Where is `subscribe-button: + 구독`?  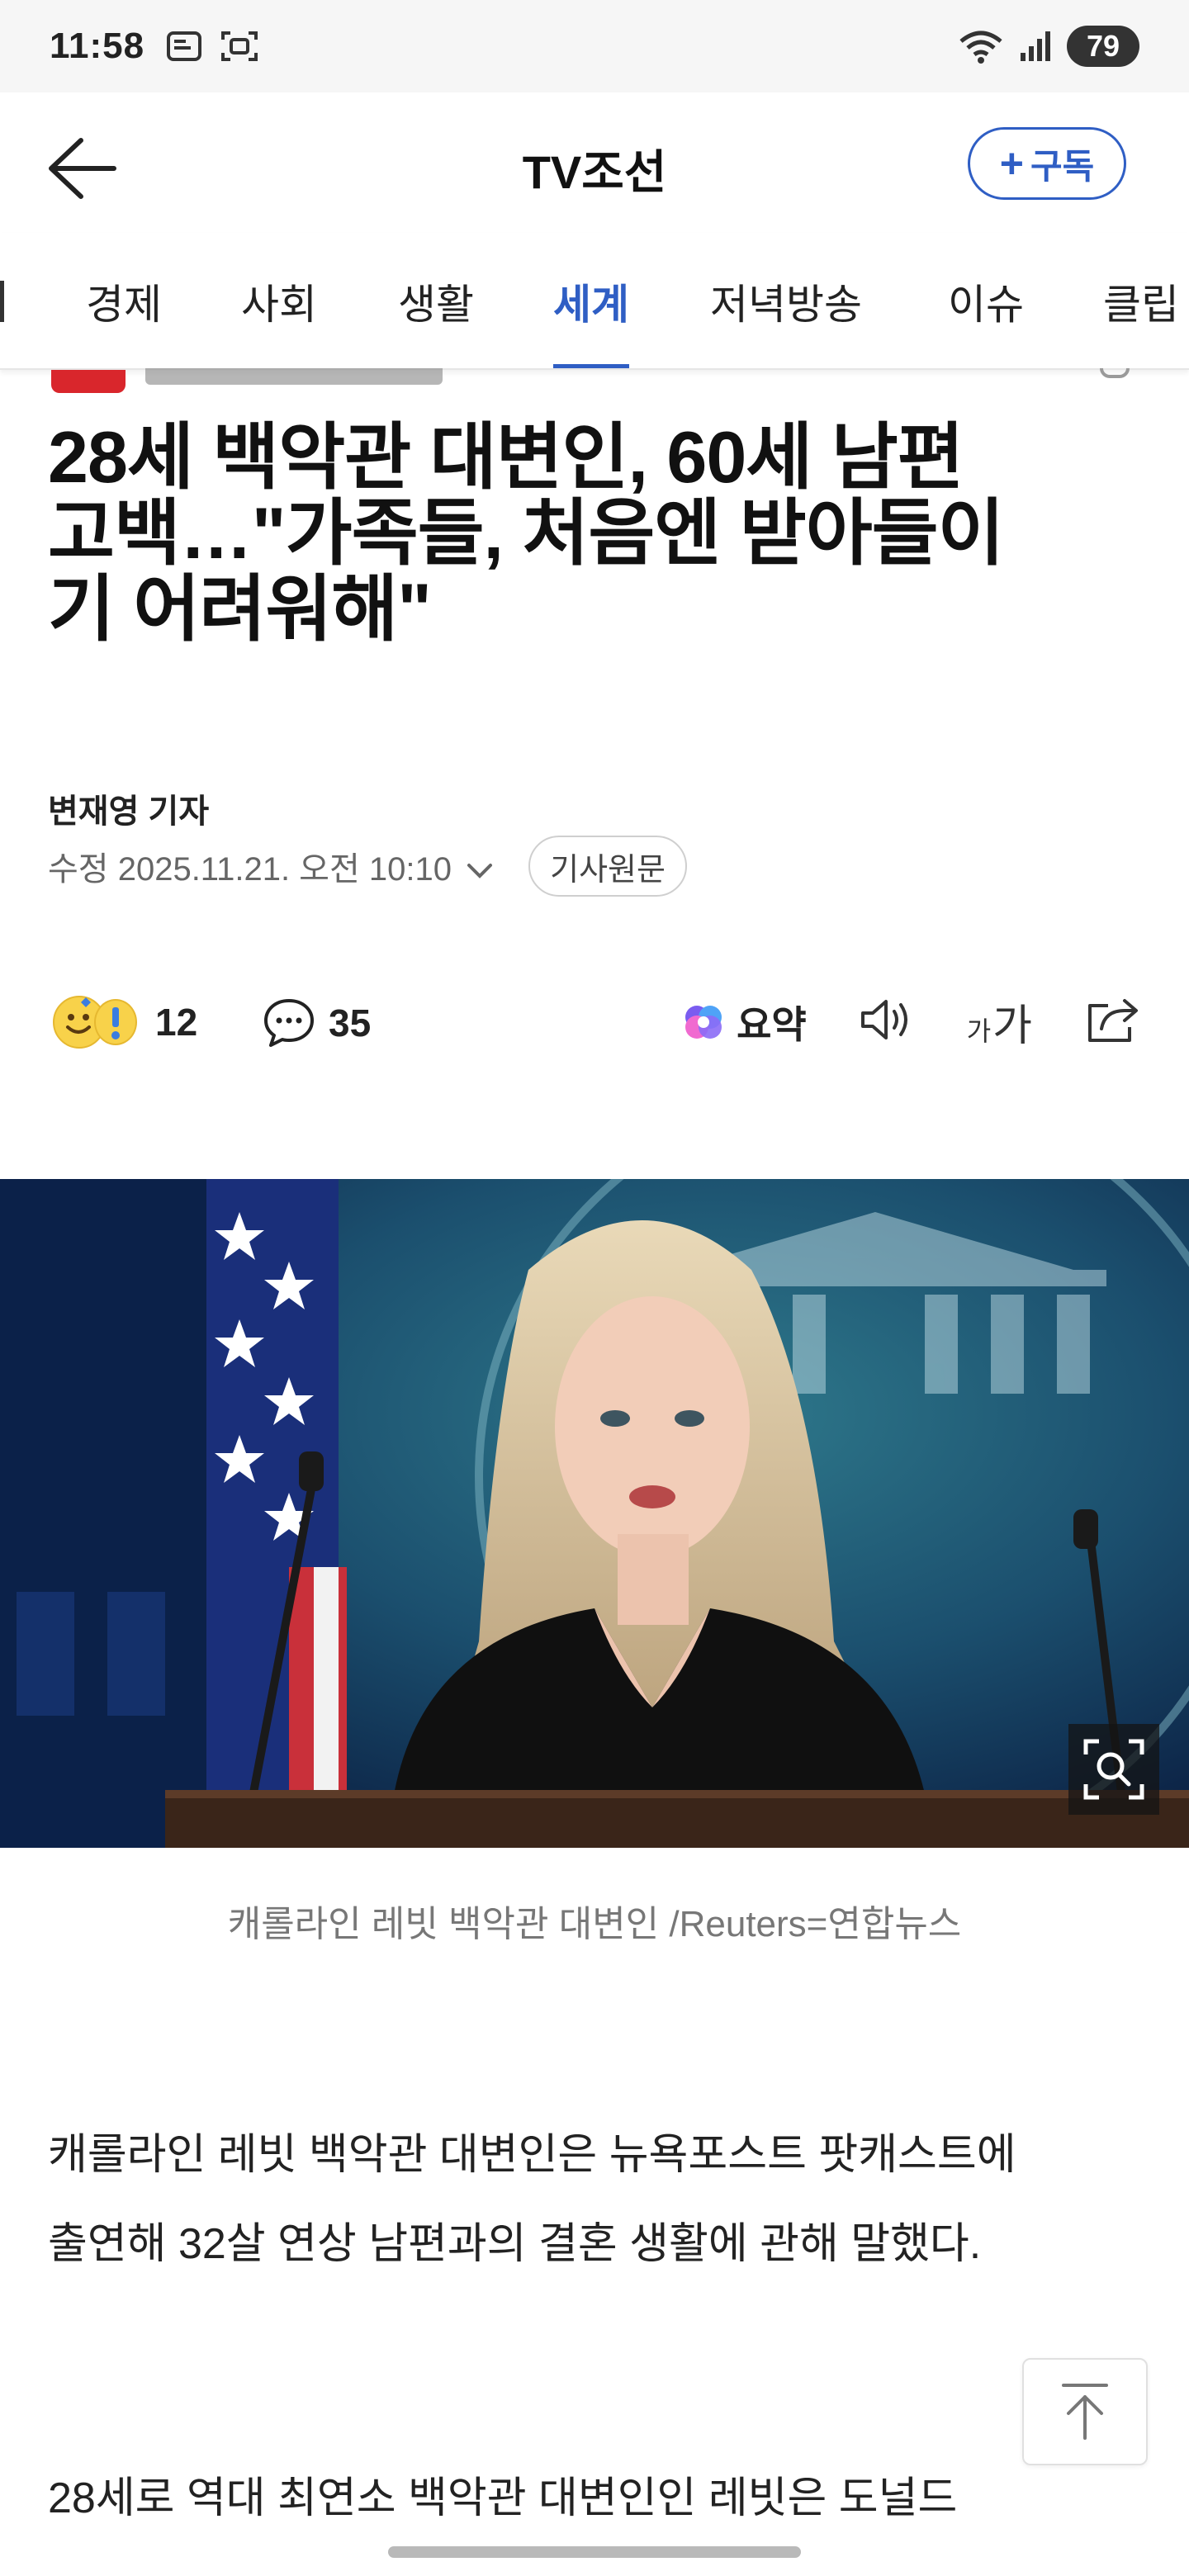 subscribe-button: + 구독 is located at coordinates (1047, 163).